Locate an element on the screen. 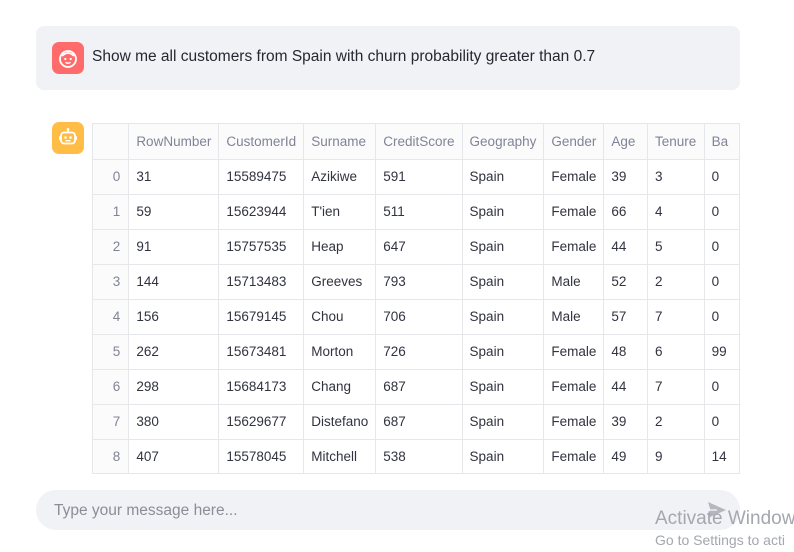 This screenshot has height=552, width=794. table-cell: 793 is located at coordinates (419, 282).